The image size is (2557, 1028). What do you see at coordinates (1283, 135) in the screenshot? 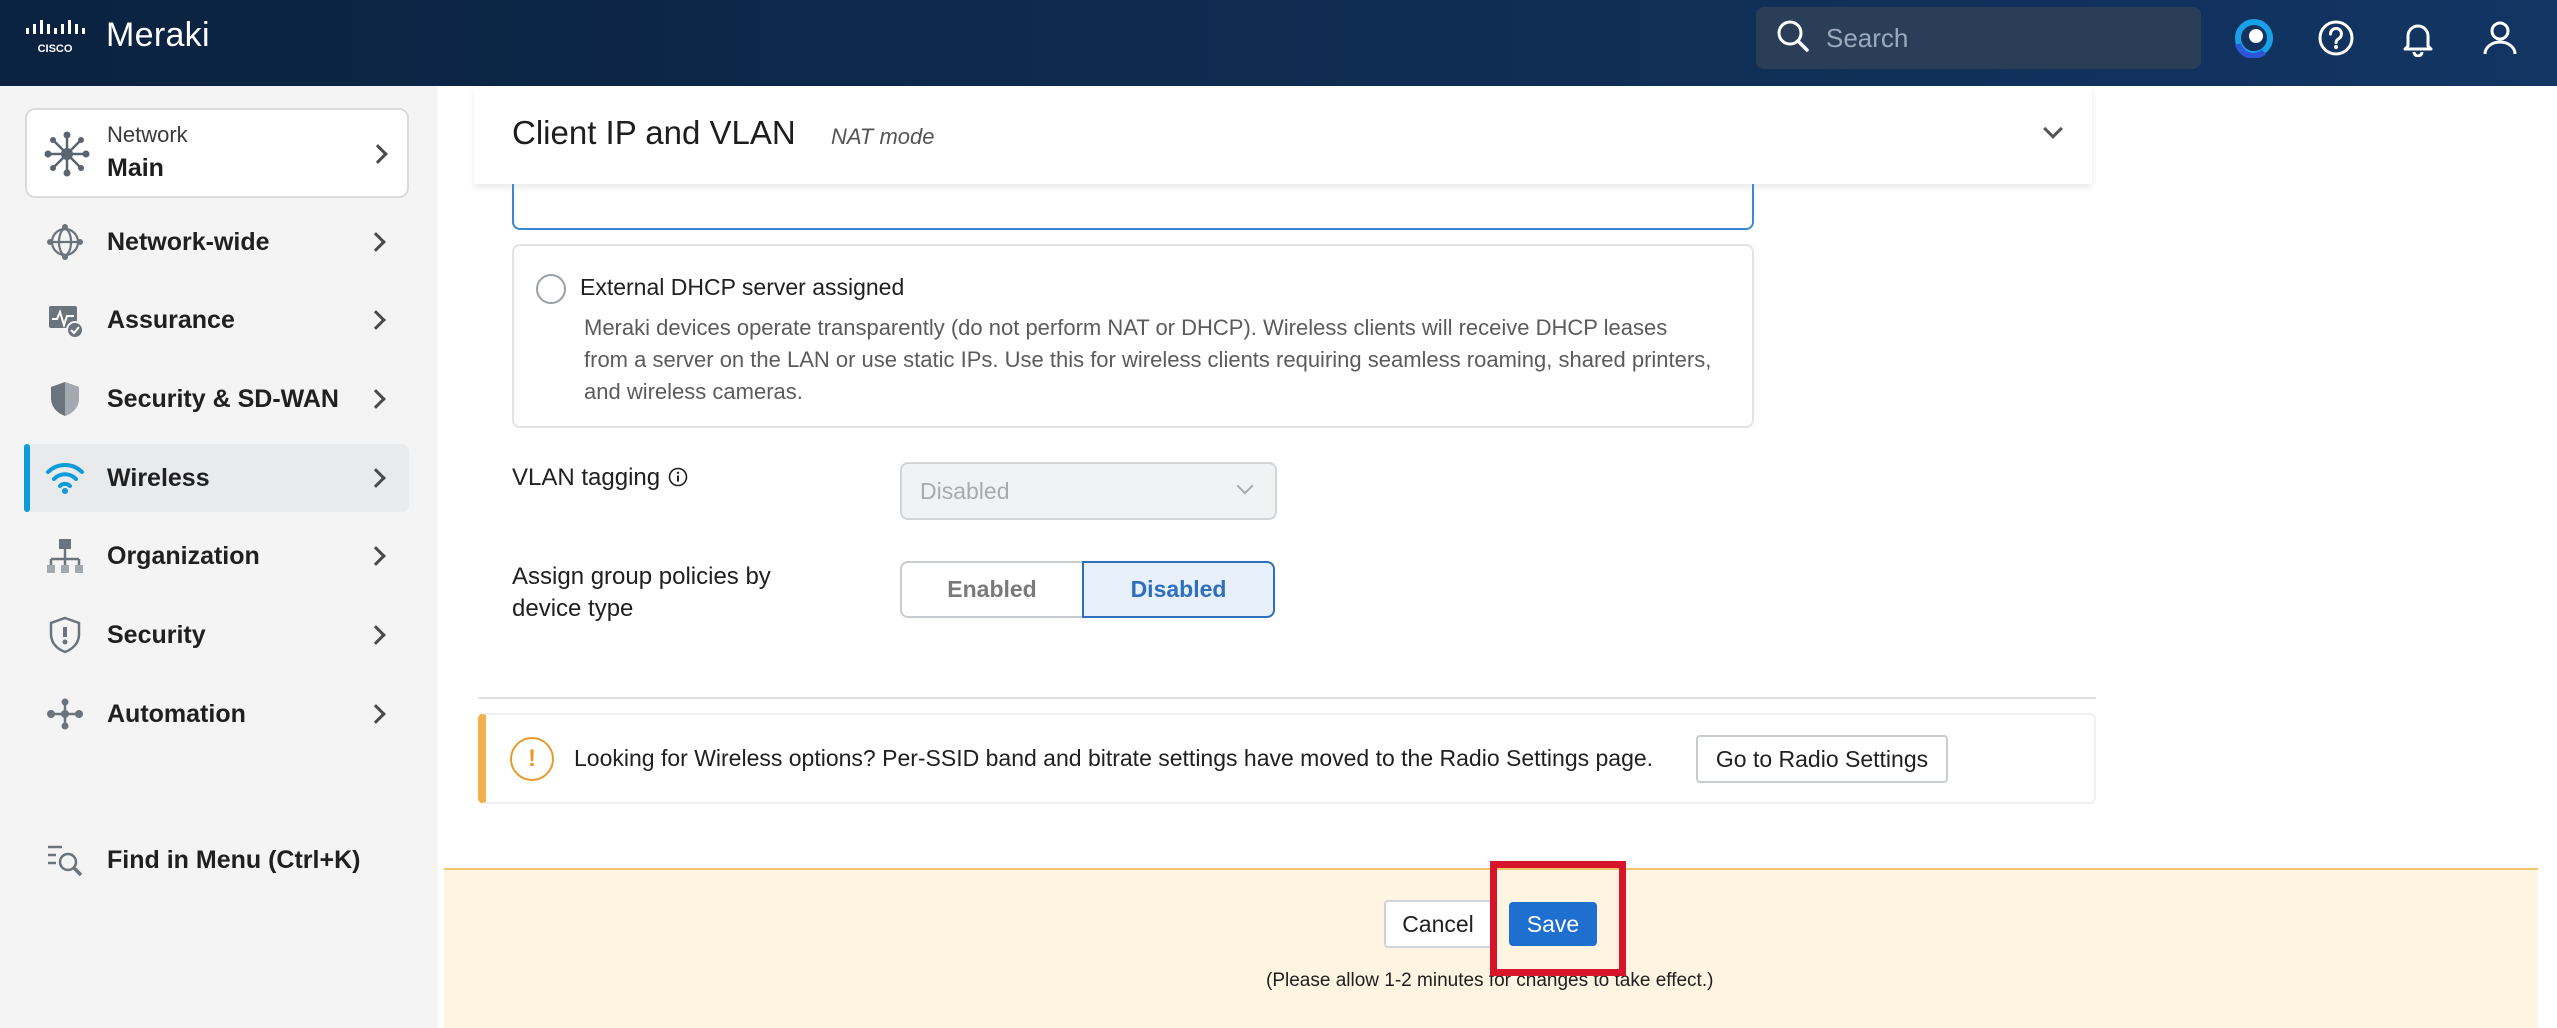
I see `section-header-client-ip-vlan: Client IP and VLAN NAT mode` at bounding box center [1283, 135].